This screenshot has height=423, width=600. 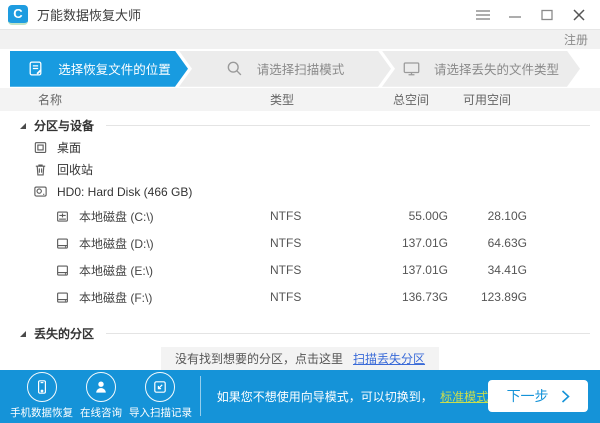 What do you see at coordinates (300, 126) in the screenshot?
I see `section-partitions-devices: 分区与设备` at bounding box center [300, 126].